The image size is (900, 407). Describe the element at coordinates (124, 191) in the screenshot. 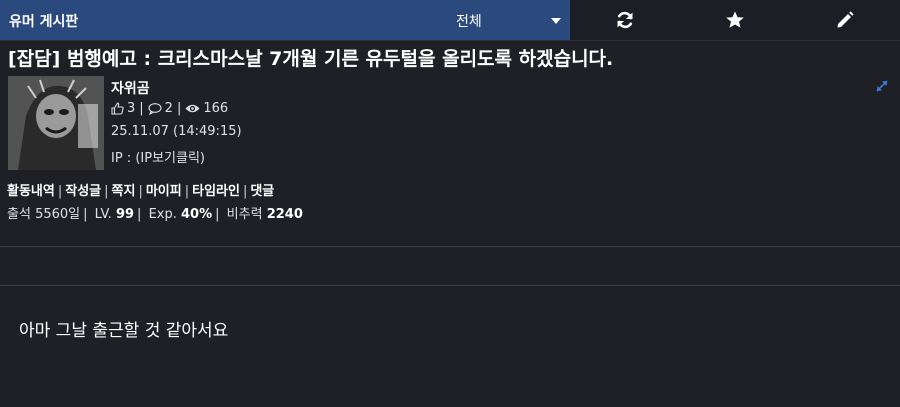

I see `message-link: 쪽지` at that location.